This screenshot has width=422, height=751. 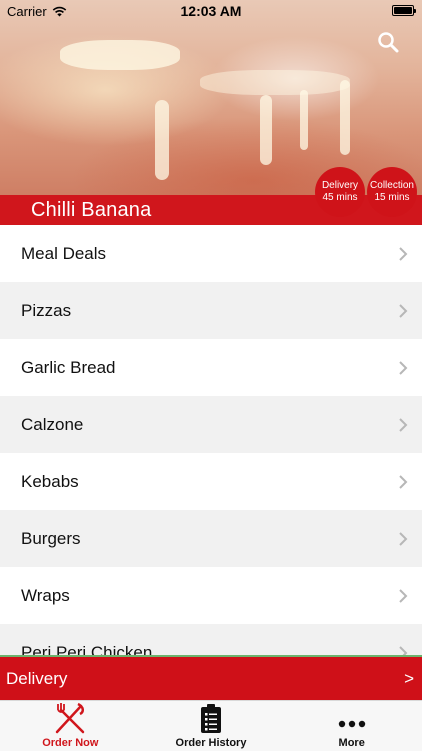 I want to click on menu-item-label: Kebabs, so click(x=50, y=481).